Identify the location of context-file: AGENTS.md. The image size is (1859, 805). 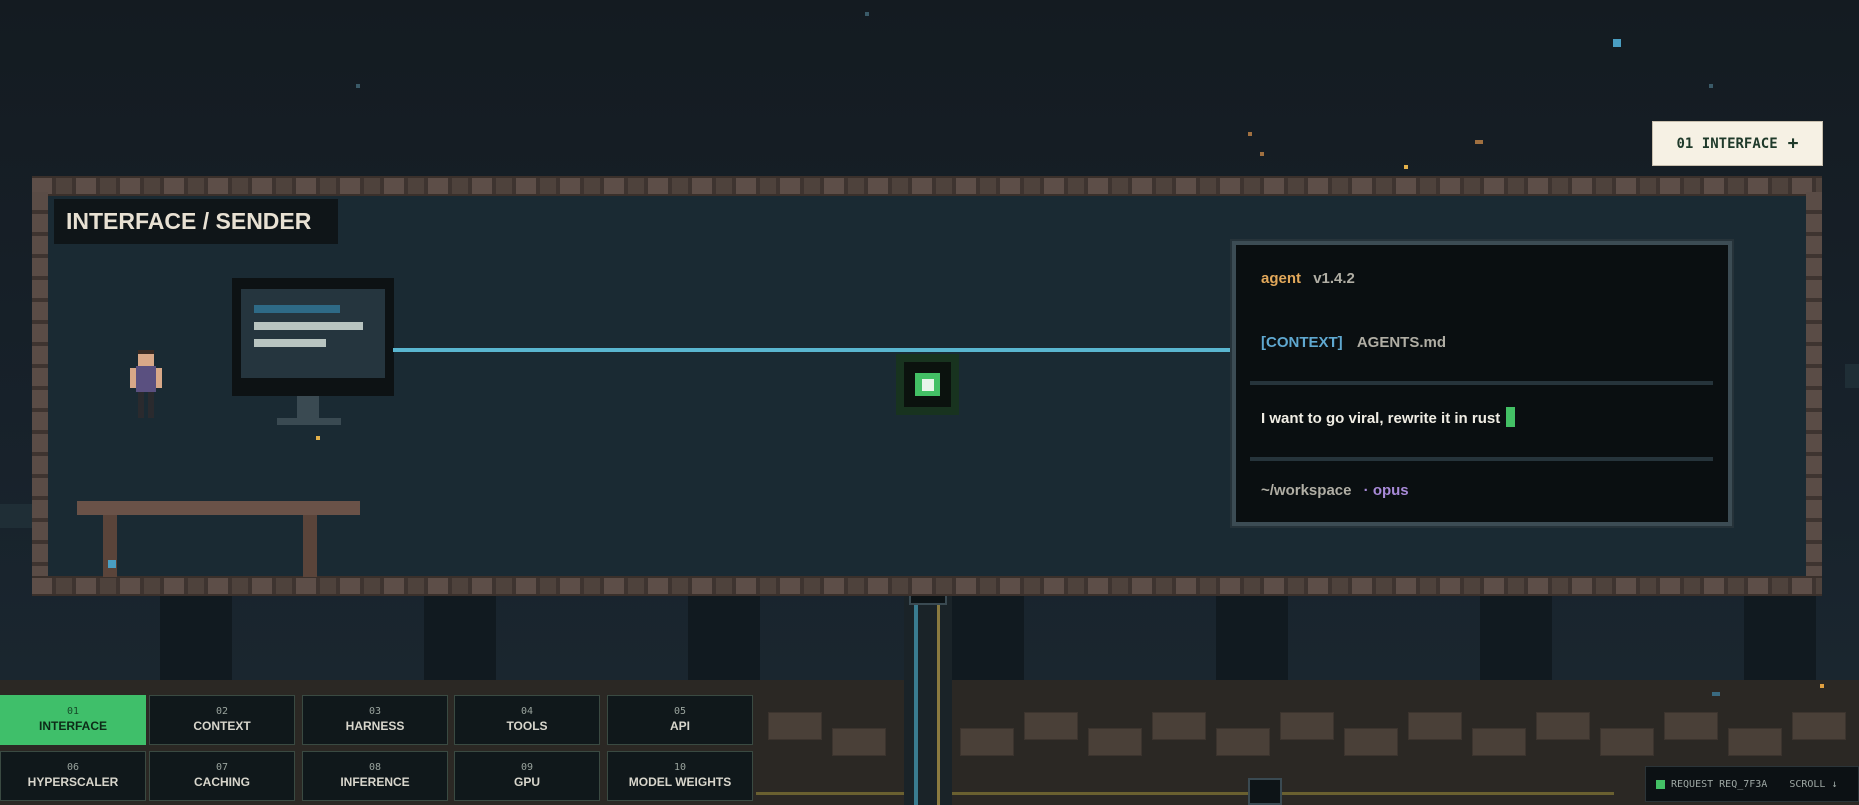
(1401, 342).